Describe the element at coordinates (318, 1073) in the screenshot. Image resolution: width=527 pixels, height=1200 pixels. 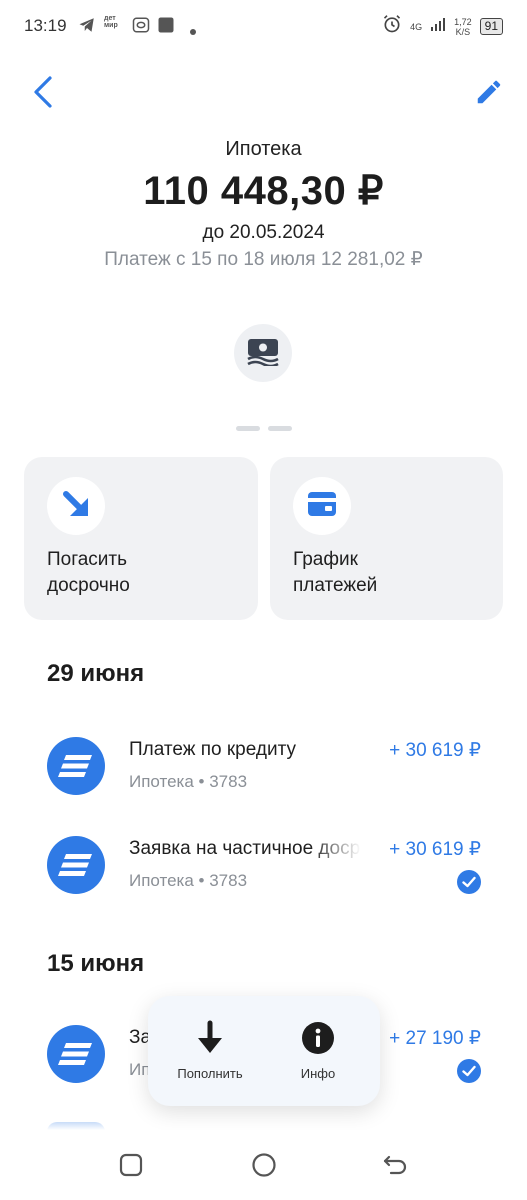
I see `info-label: Инфо` at that location.